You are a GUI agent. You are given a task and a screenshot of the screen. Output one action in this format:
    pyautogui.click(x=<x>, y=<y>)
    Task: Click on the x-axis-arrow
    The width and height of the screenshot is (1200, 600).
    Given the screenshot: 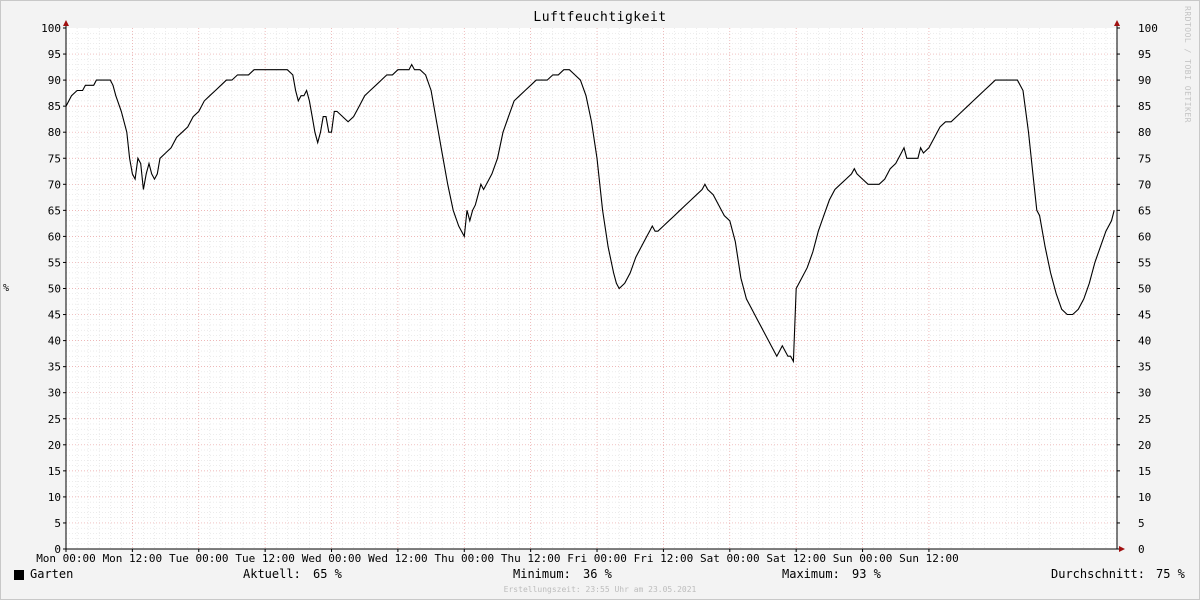 What is the action you would take?
    pyautogui.click(x=1122, y=549)
    